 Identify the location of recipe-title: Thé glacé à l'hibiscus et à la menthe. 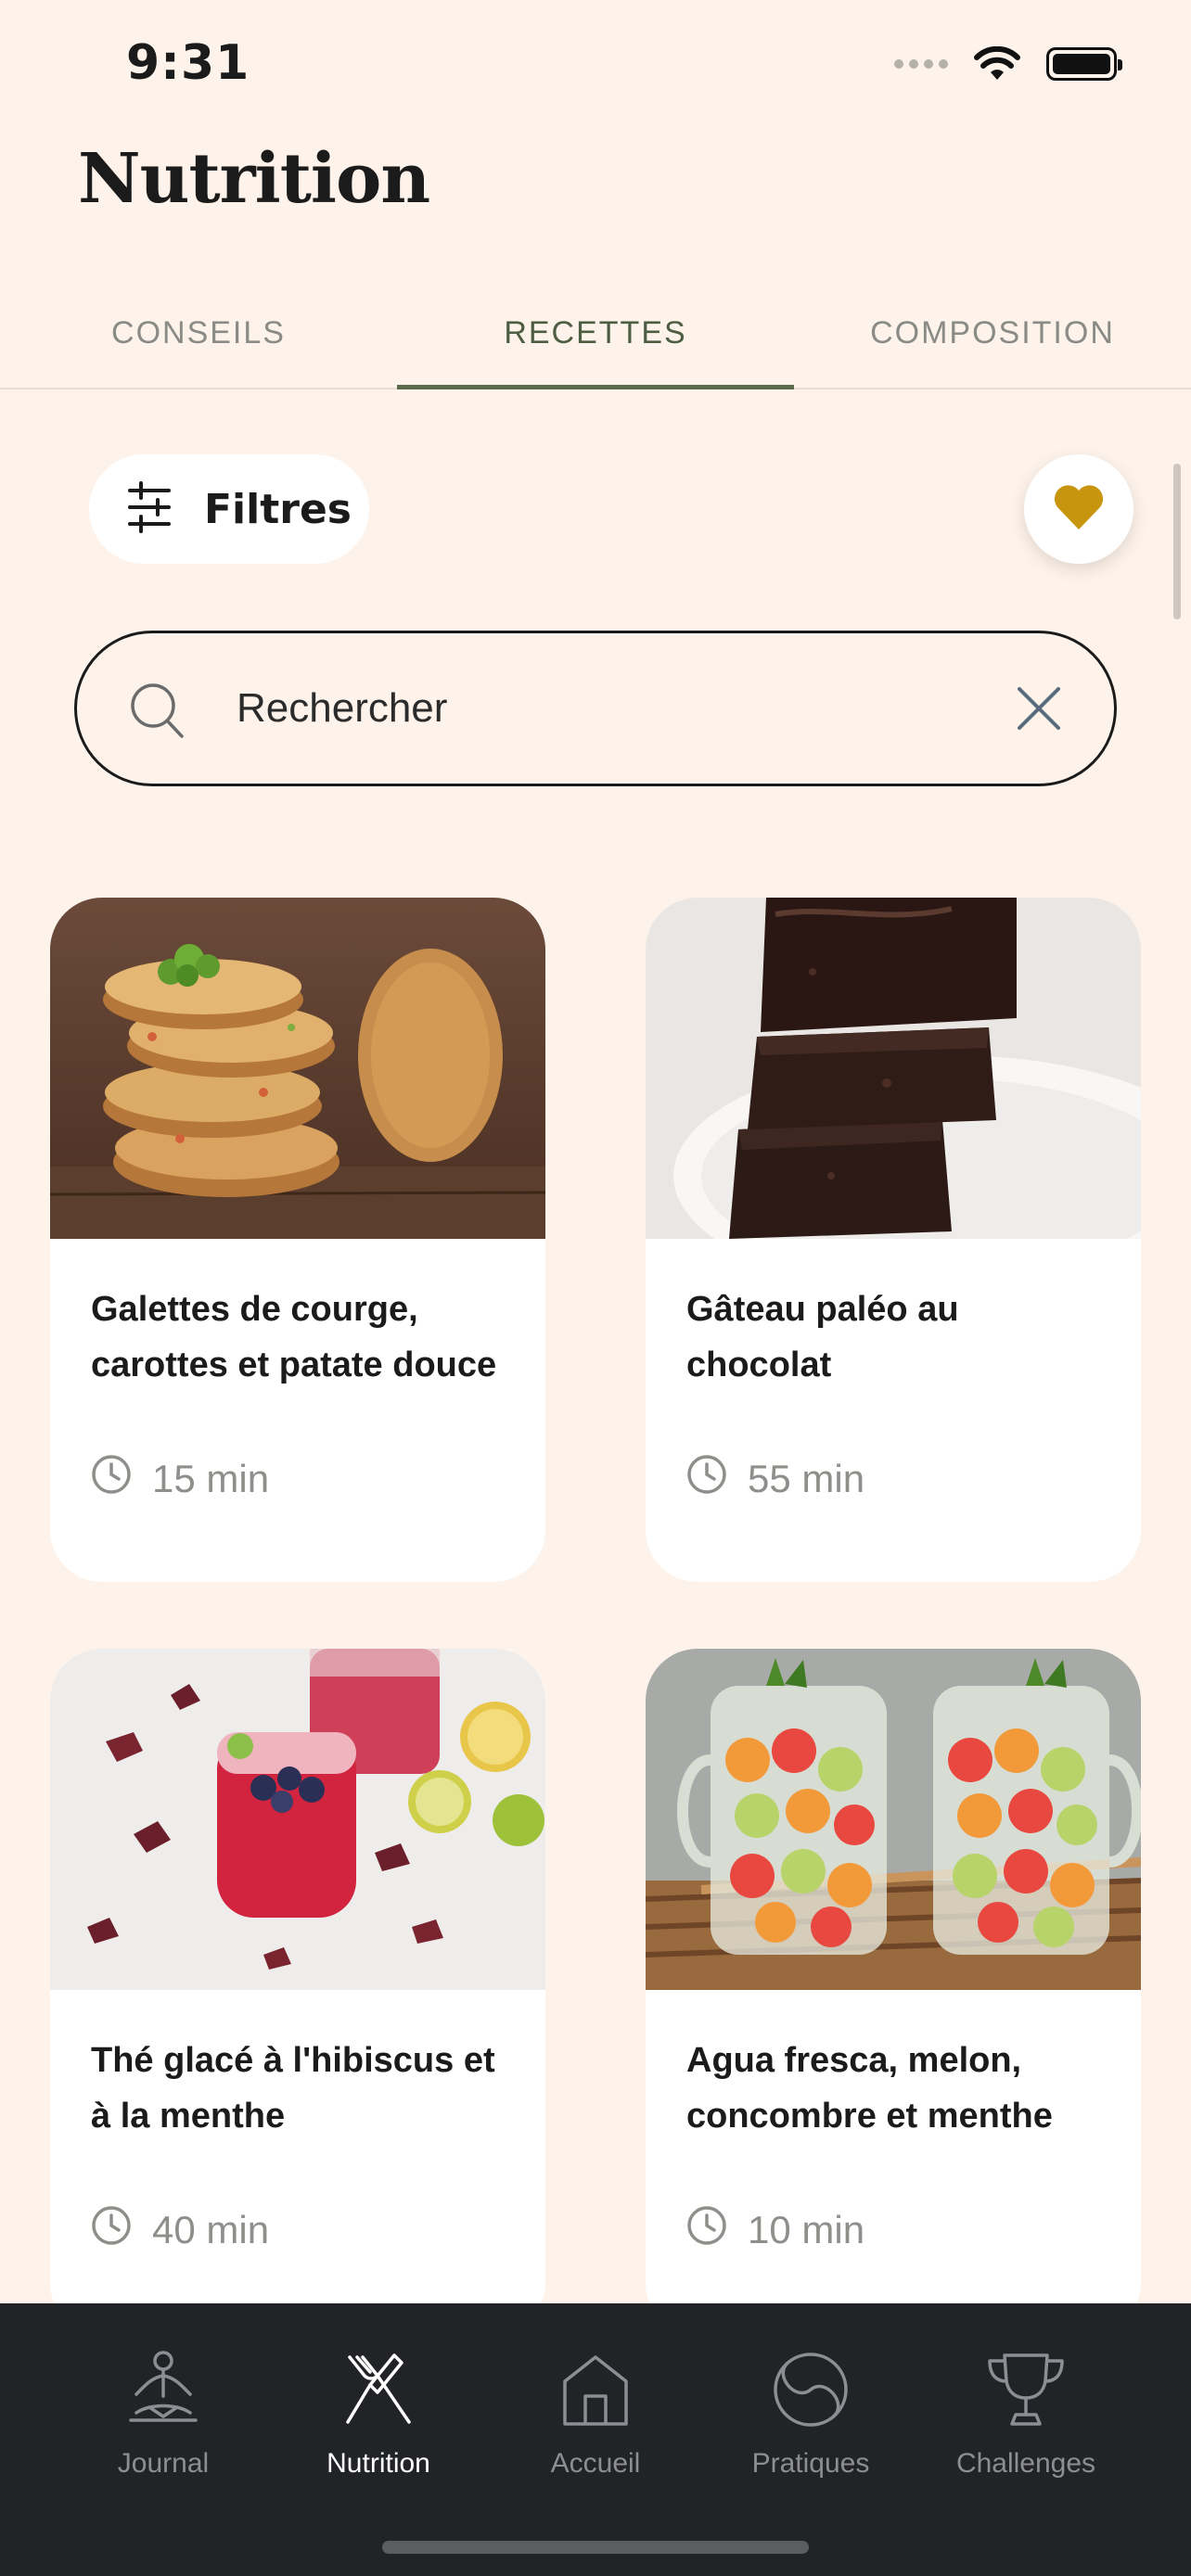
(293, 2088).